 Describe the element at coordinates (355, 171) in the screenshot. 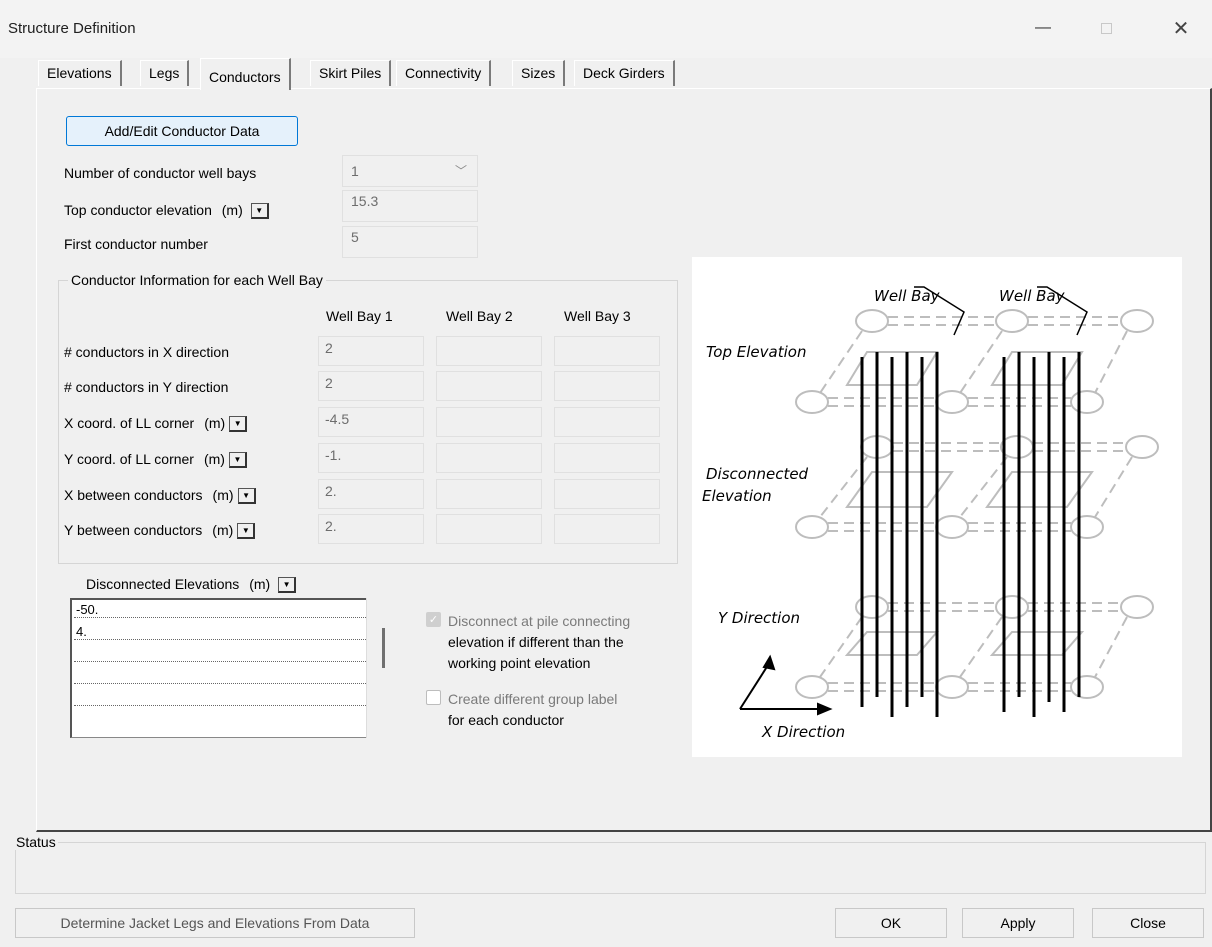

I see `num-well-bays-value: 1` at that location.